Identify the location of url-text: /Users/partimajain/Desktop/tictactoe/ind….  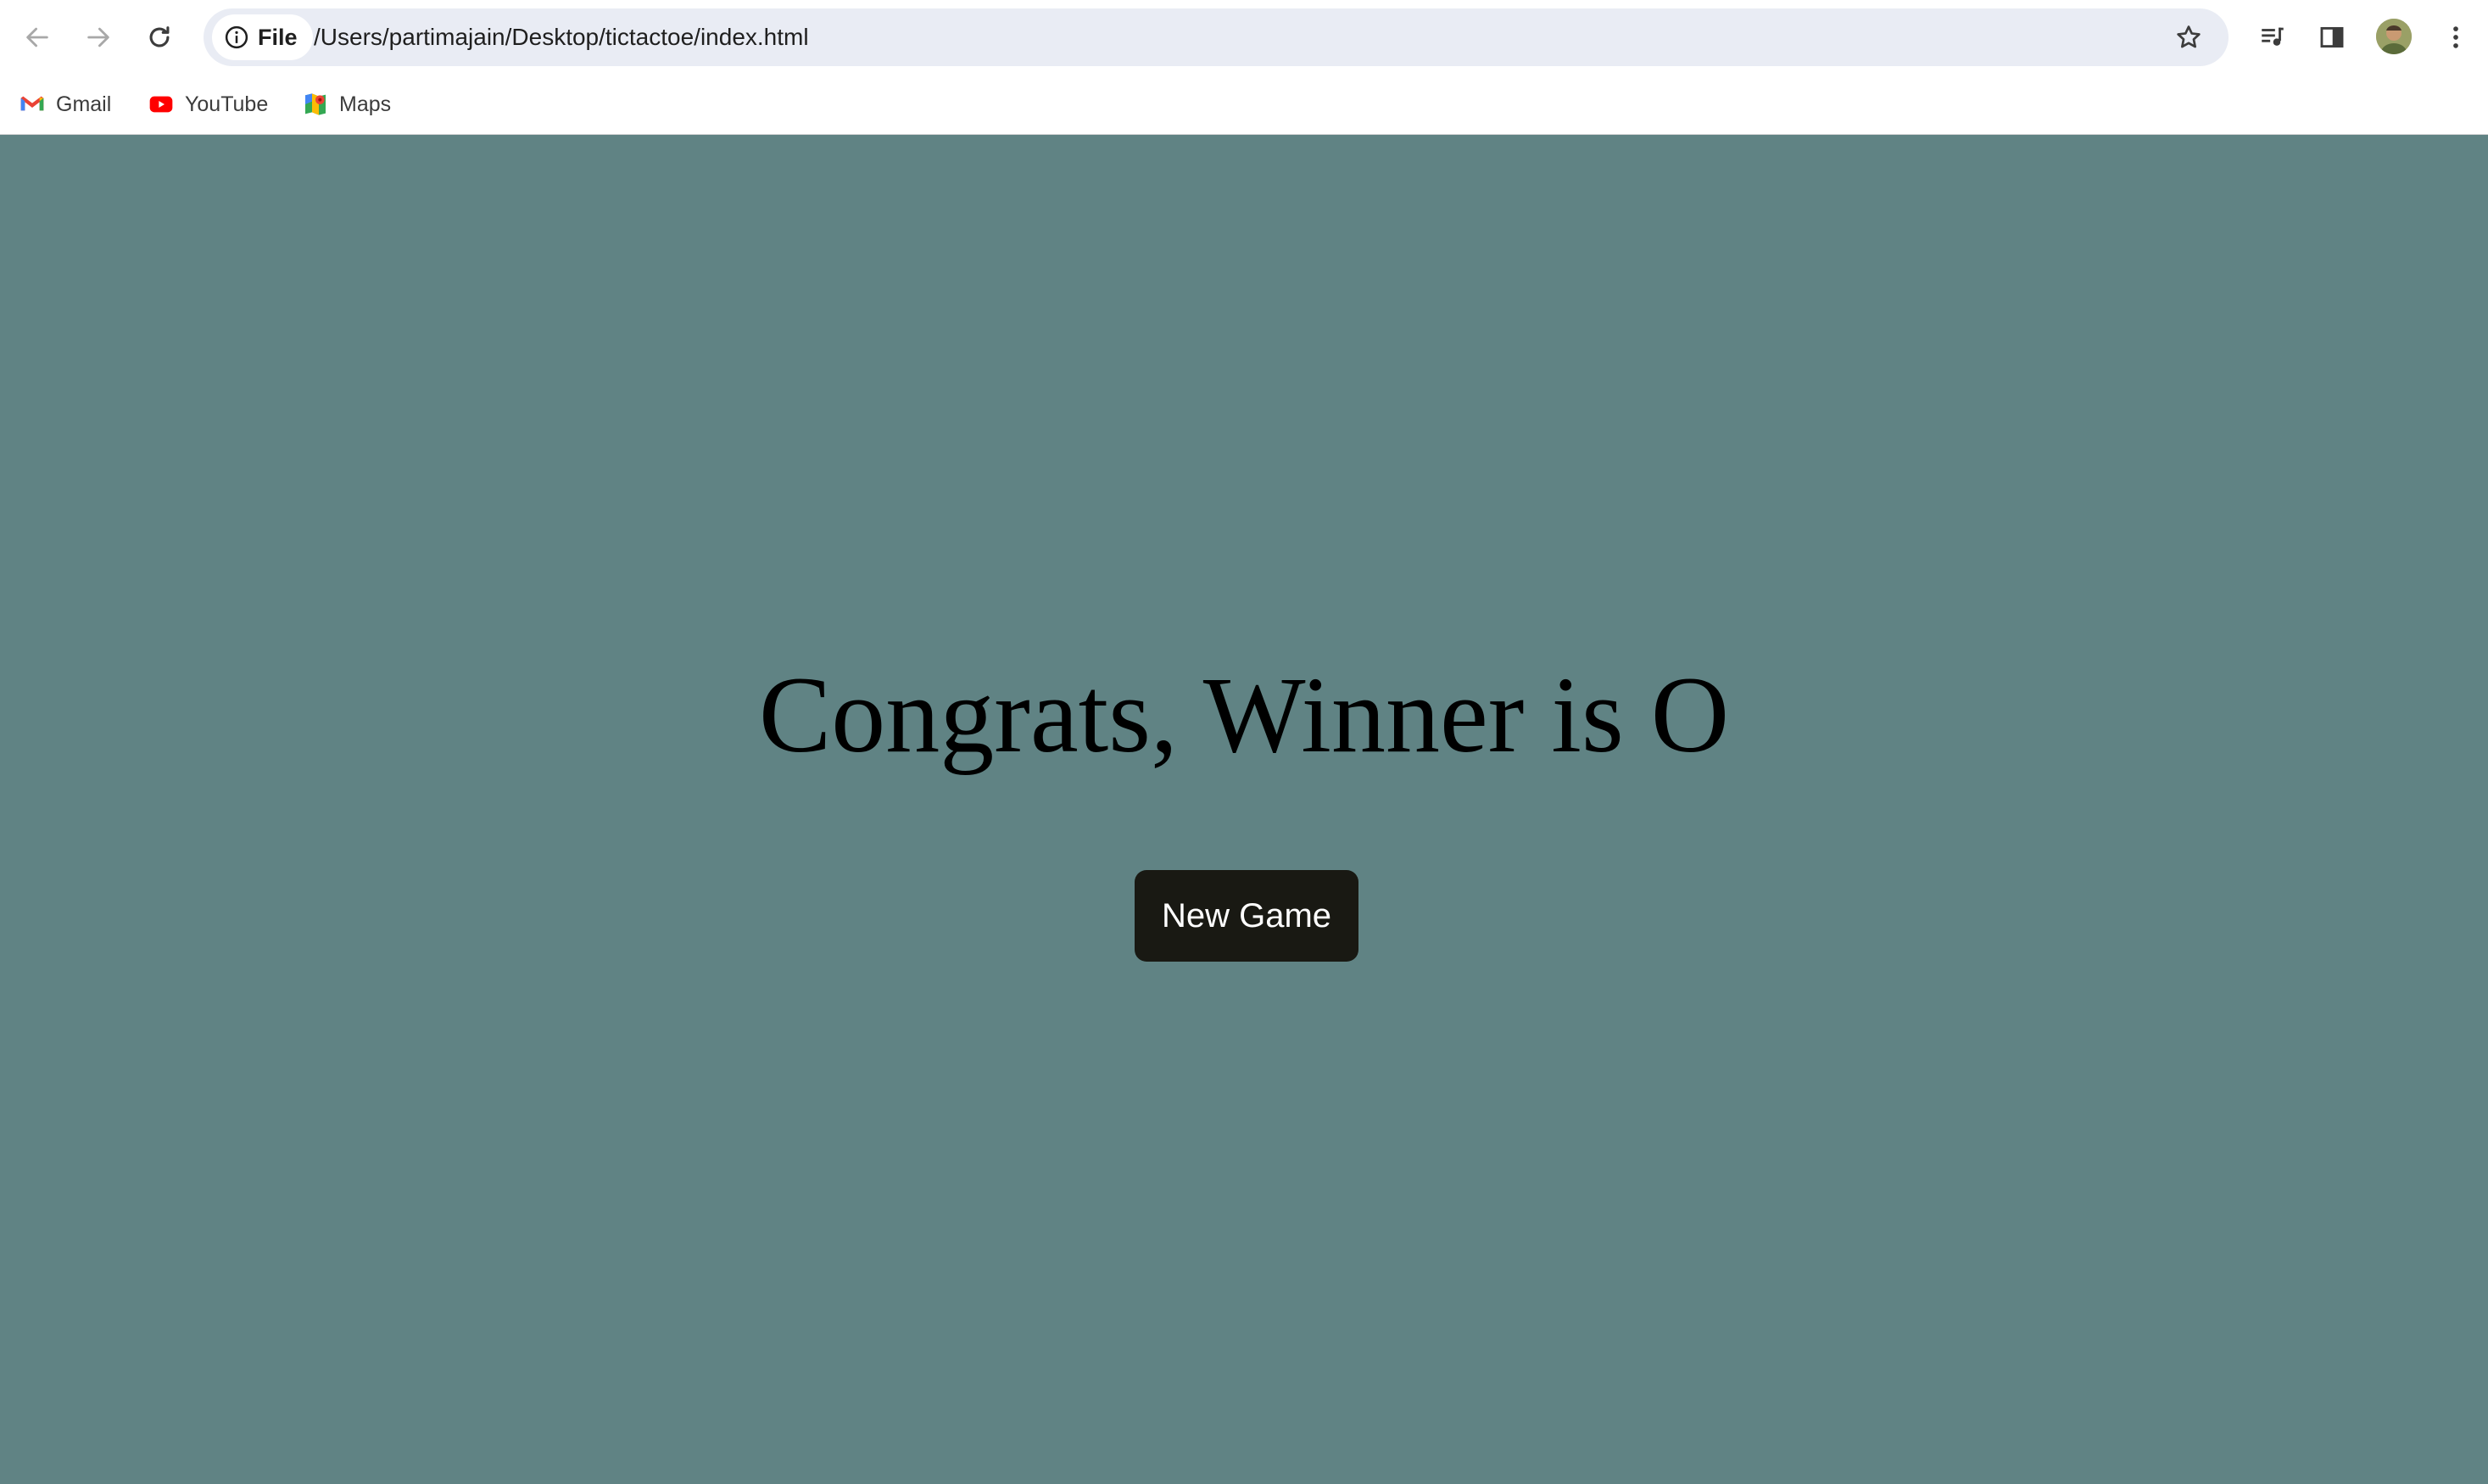
(561, 37).